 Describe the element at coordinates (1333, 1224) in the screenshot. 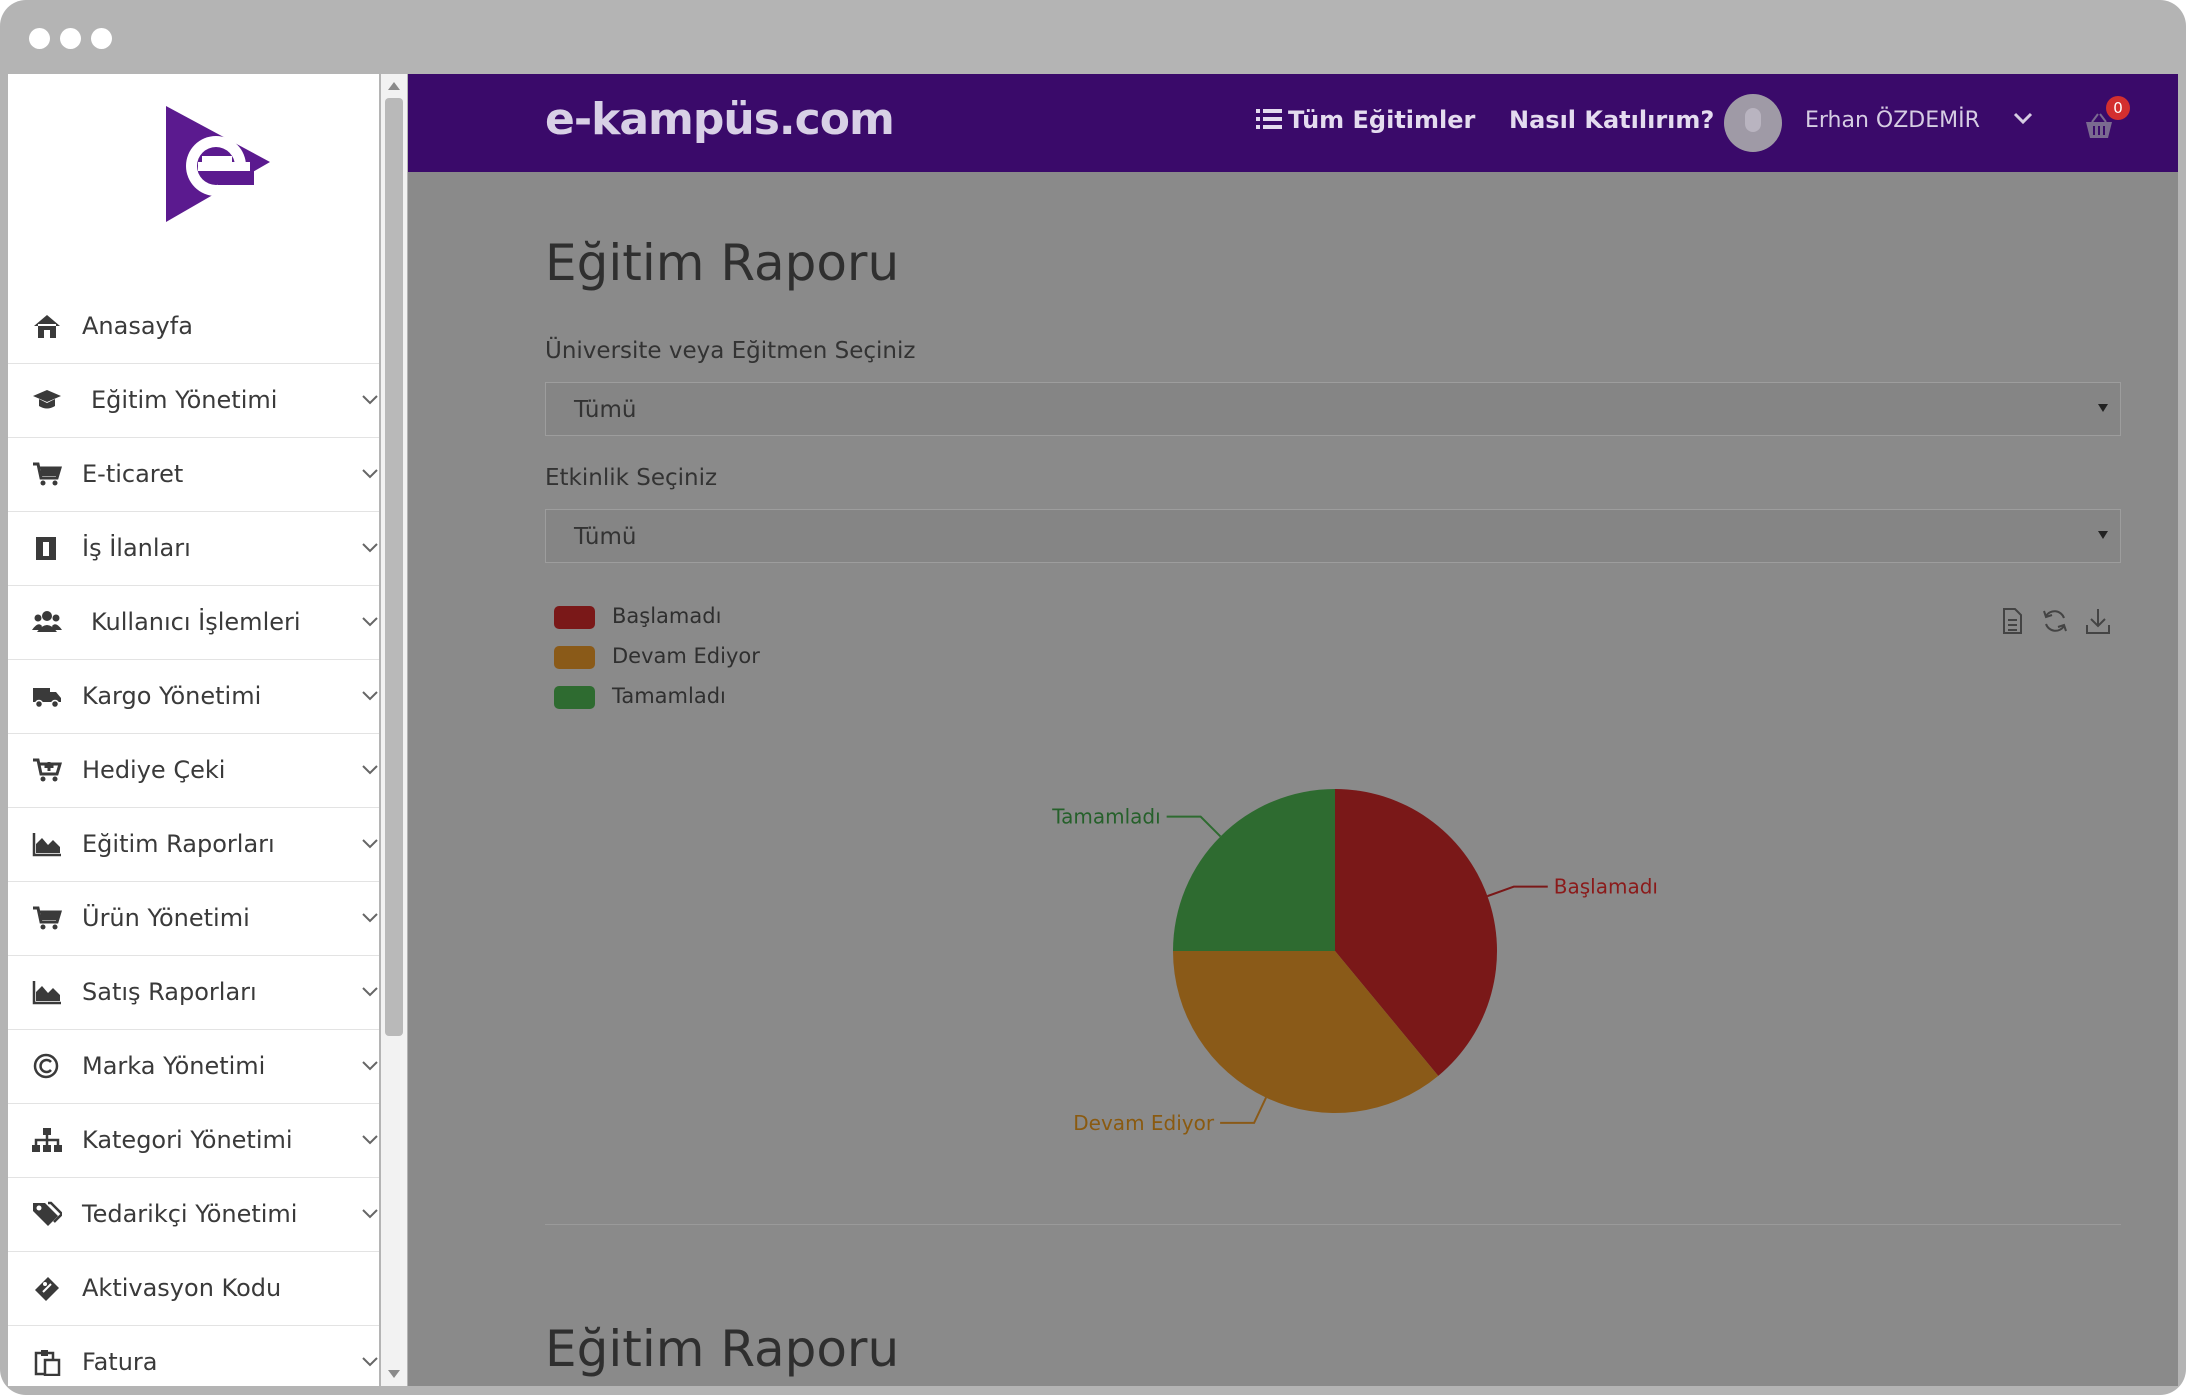

I see `divider` at that location.